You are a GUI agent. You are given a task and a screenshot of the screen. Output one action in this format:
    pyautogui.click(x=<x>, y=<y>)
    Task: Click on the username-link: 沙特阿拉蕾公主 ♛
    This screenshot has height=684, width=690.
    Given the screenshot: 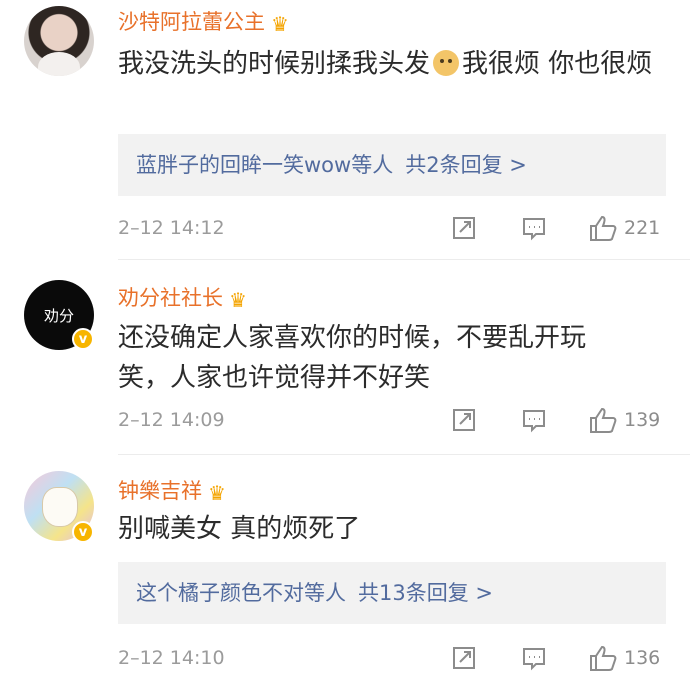 What is the action you would take?
    pyautogui.click(x=203, y=21)
    